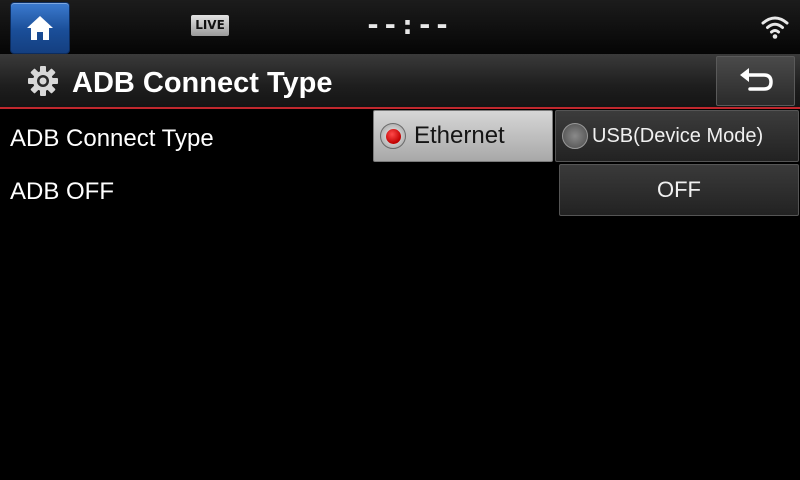  Describe the element at coordinates (393, 136) in the screenshot. I see `radio-selected-icon` at that location.